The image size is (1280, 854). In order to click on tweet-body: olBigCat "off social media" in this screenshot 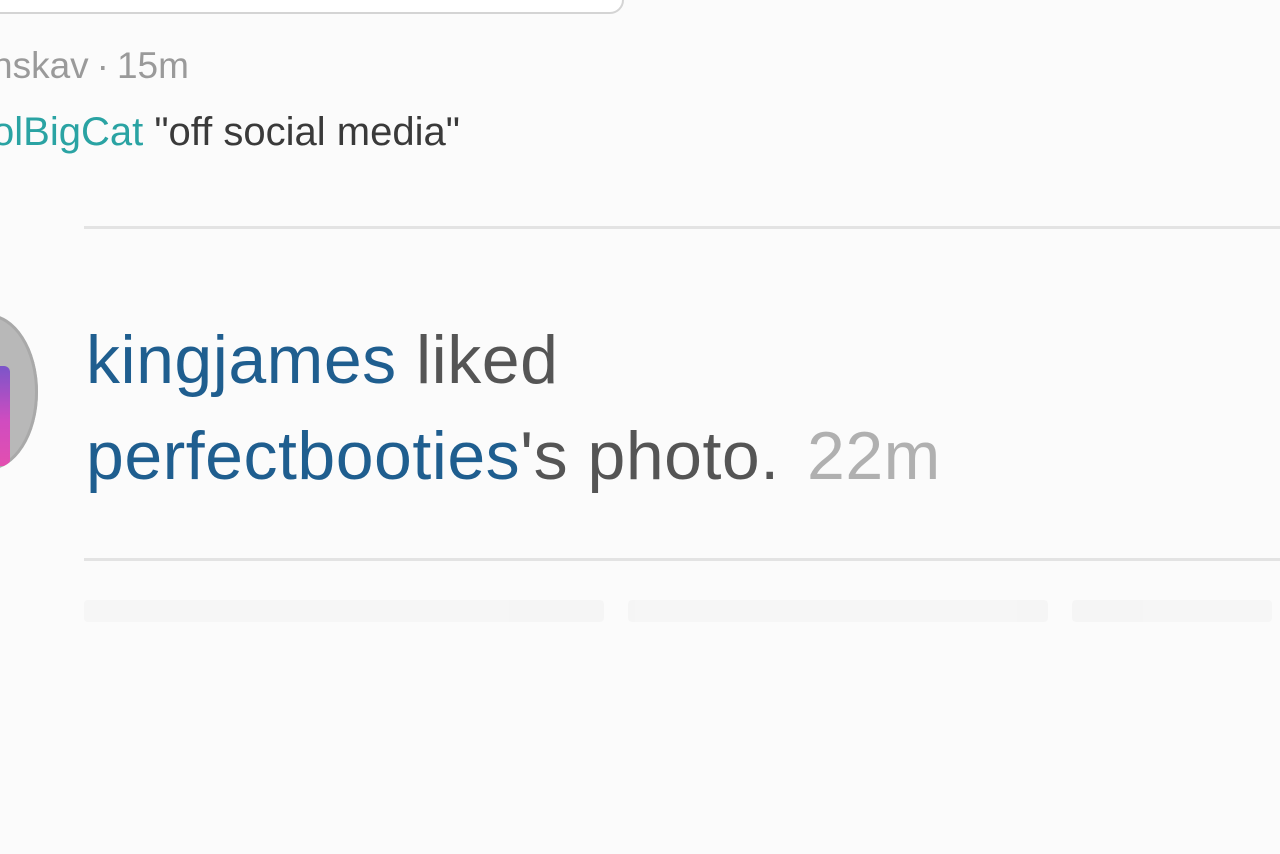, I will do `click(346, 132)`.